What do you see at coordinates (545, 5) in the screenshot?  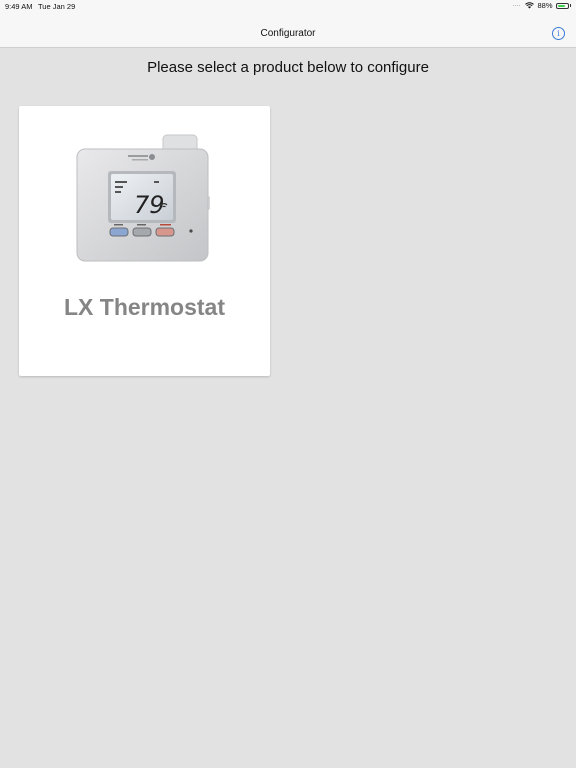 I see `battery-percent: 88%` at bounding box center [545, 5].